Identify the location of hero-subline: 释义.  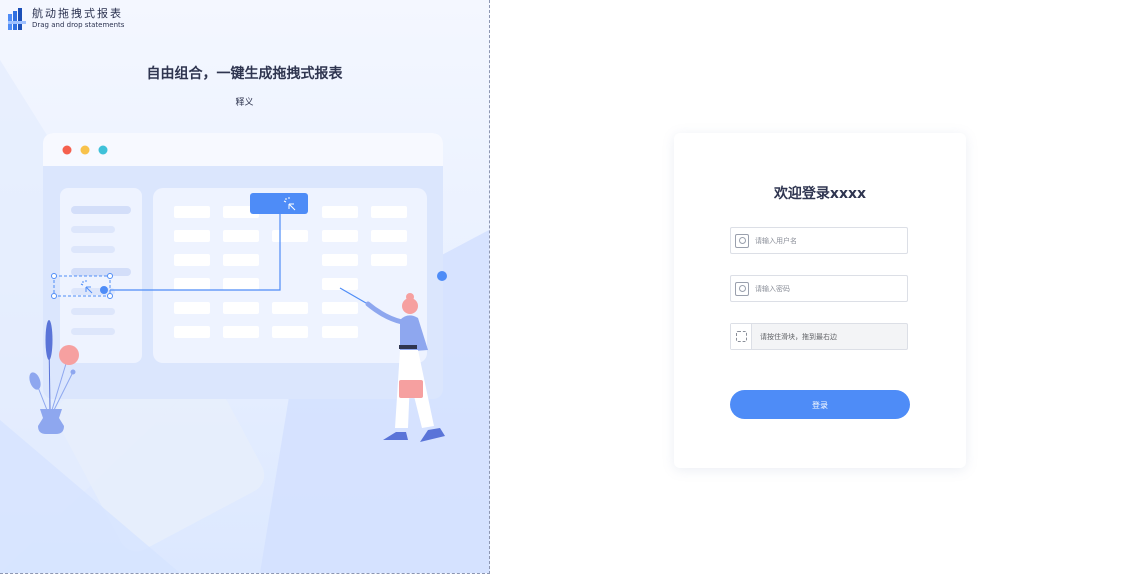
(244, 103).